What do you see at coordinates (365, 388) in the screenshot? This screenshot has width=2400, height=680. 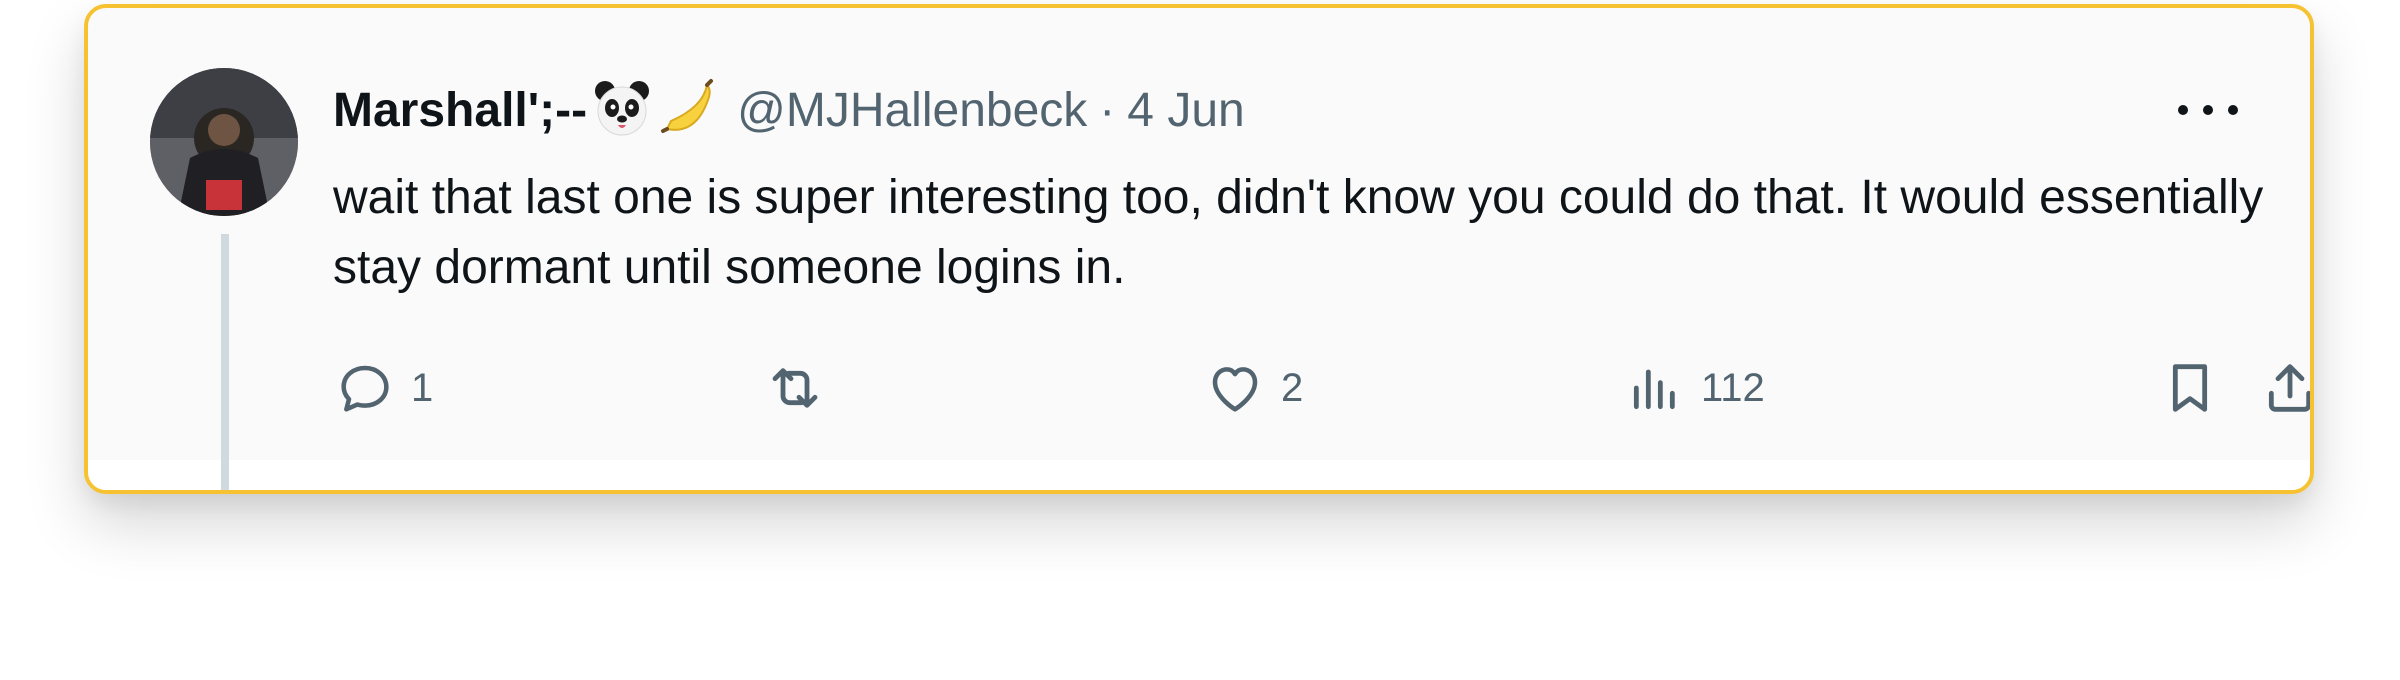 I see `reply-icon` at bounding box center [365, 388].